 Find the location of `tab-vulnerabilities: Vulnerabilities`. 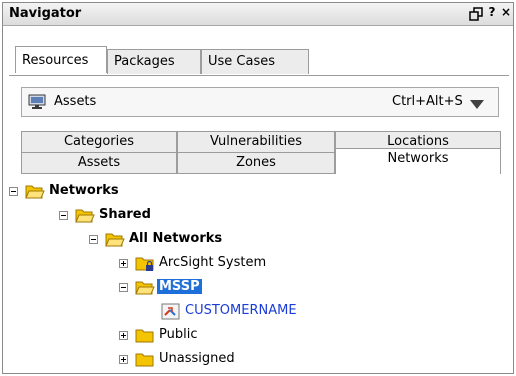

tab-vulnerabilities: Vulnerabilities is located at coordinates (256, 142).